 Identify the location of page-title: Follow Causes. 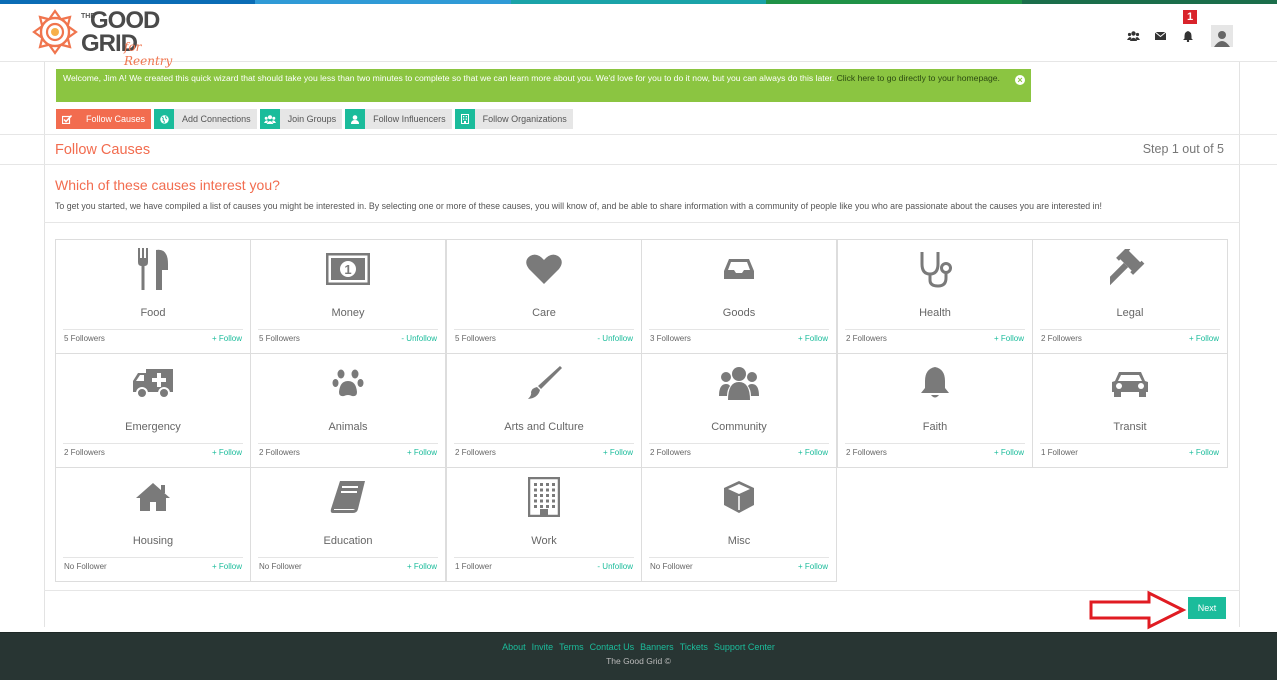
(103, 150).